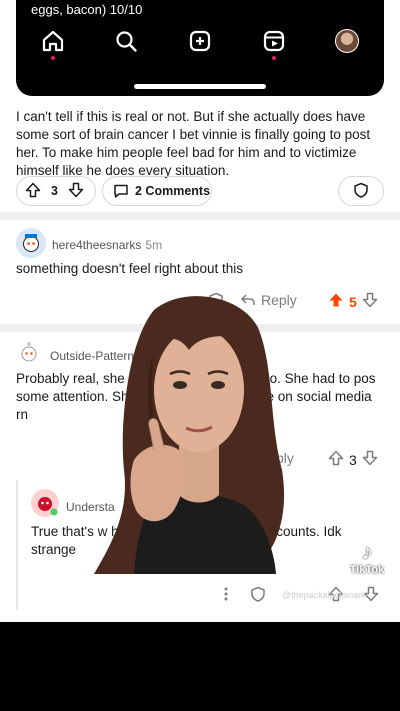  What do you see at coordinates (17, 545) in the screenshot?
I see `thread-line` at bounding box center [17, 545].